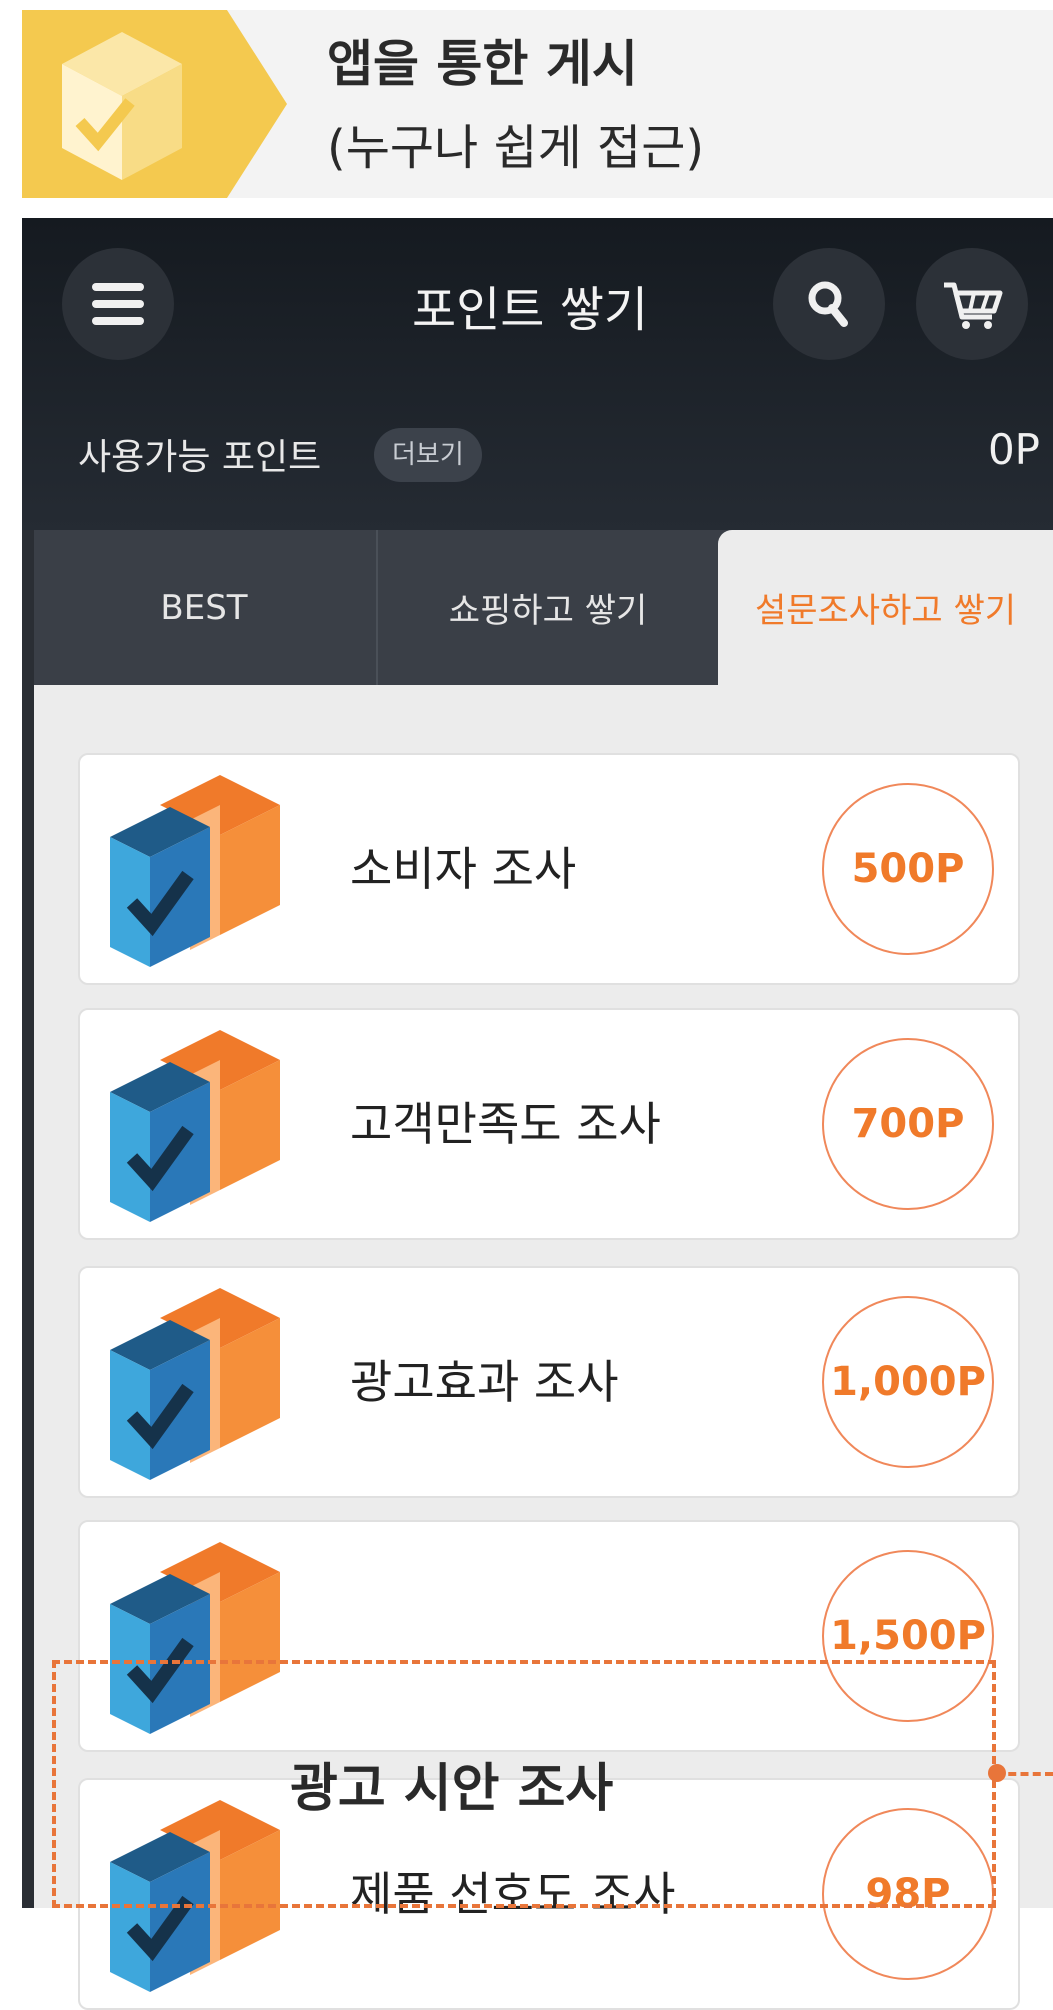 Image resolution: width=1053 pixels, height=2010 pixels. Describe the element at coordinates (428, 455) in the screenshot. I see `more-button: 더보기` at that location.